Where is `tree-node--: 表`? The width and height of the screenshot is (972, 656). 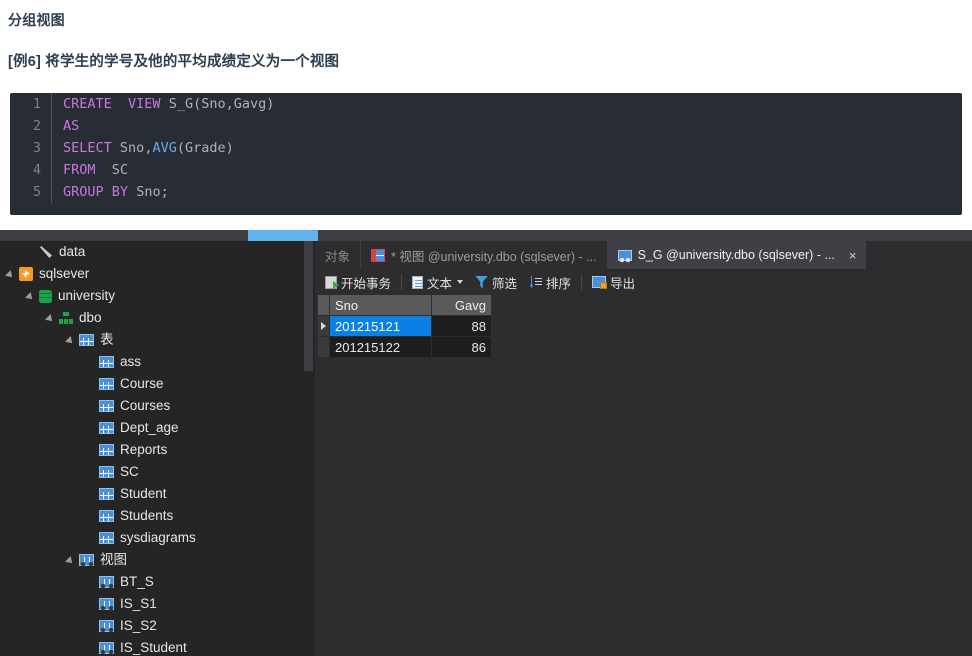
tree-node--: 表 is located at coordinates (157, 340).